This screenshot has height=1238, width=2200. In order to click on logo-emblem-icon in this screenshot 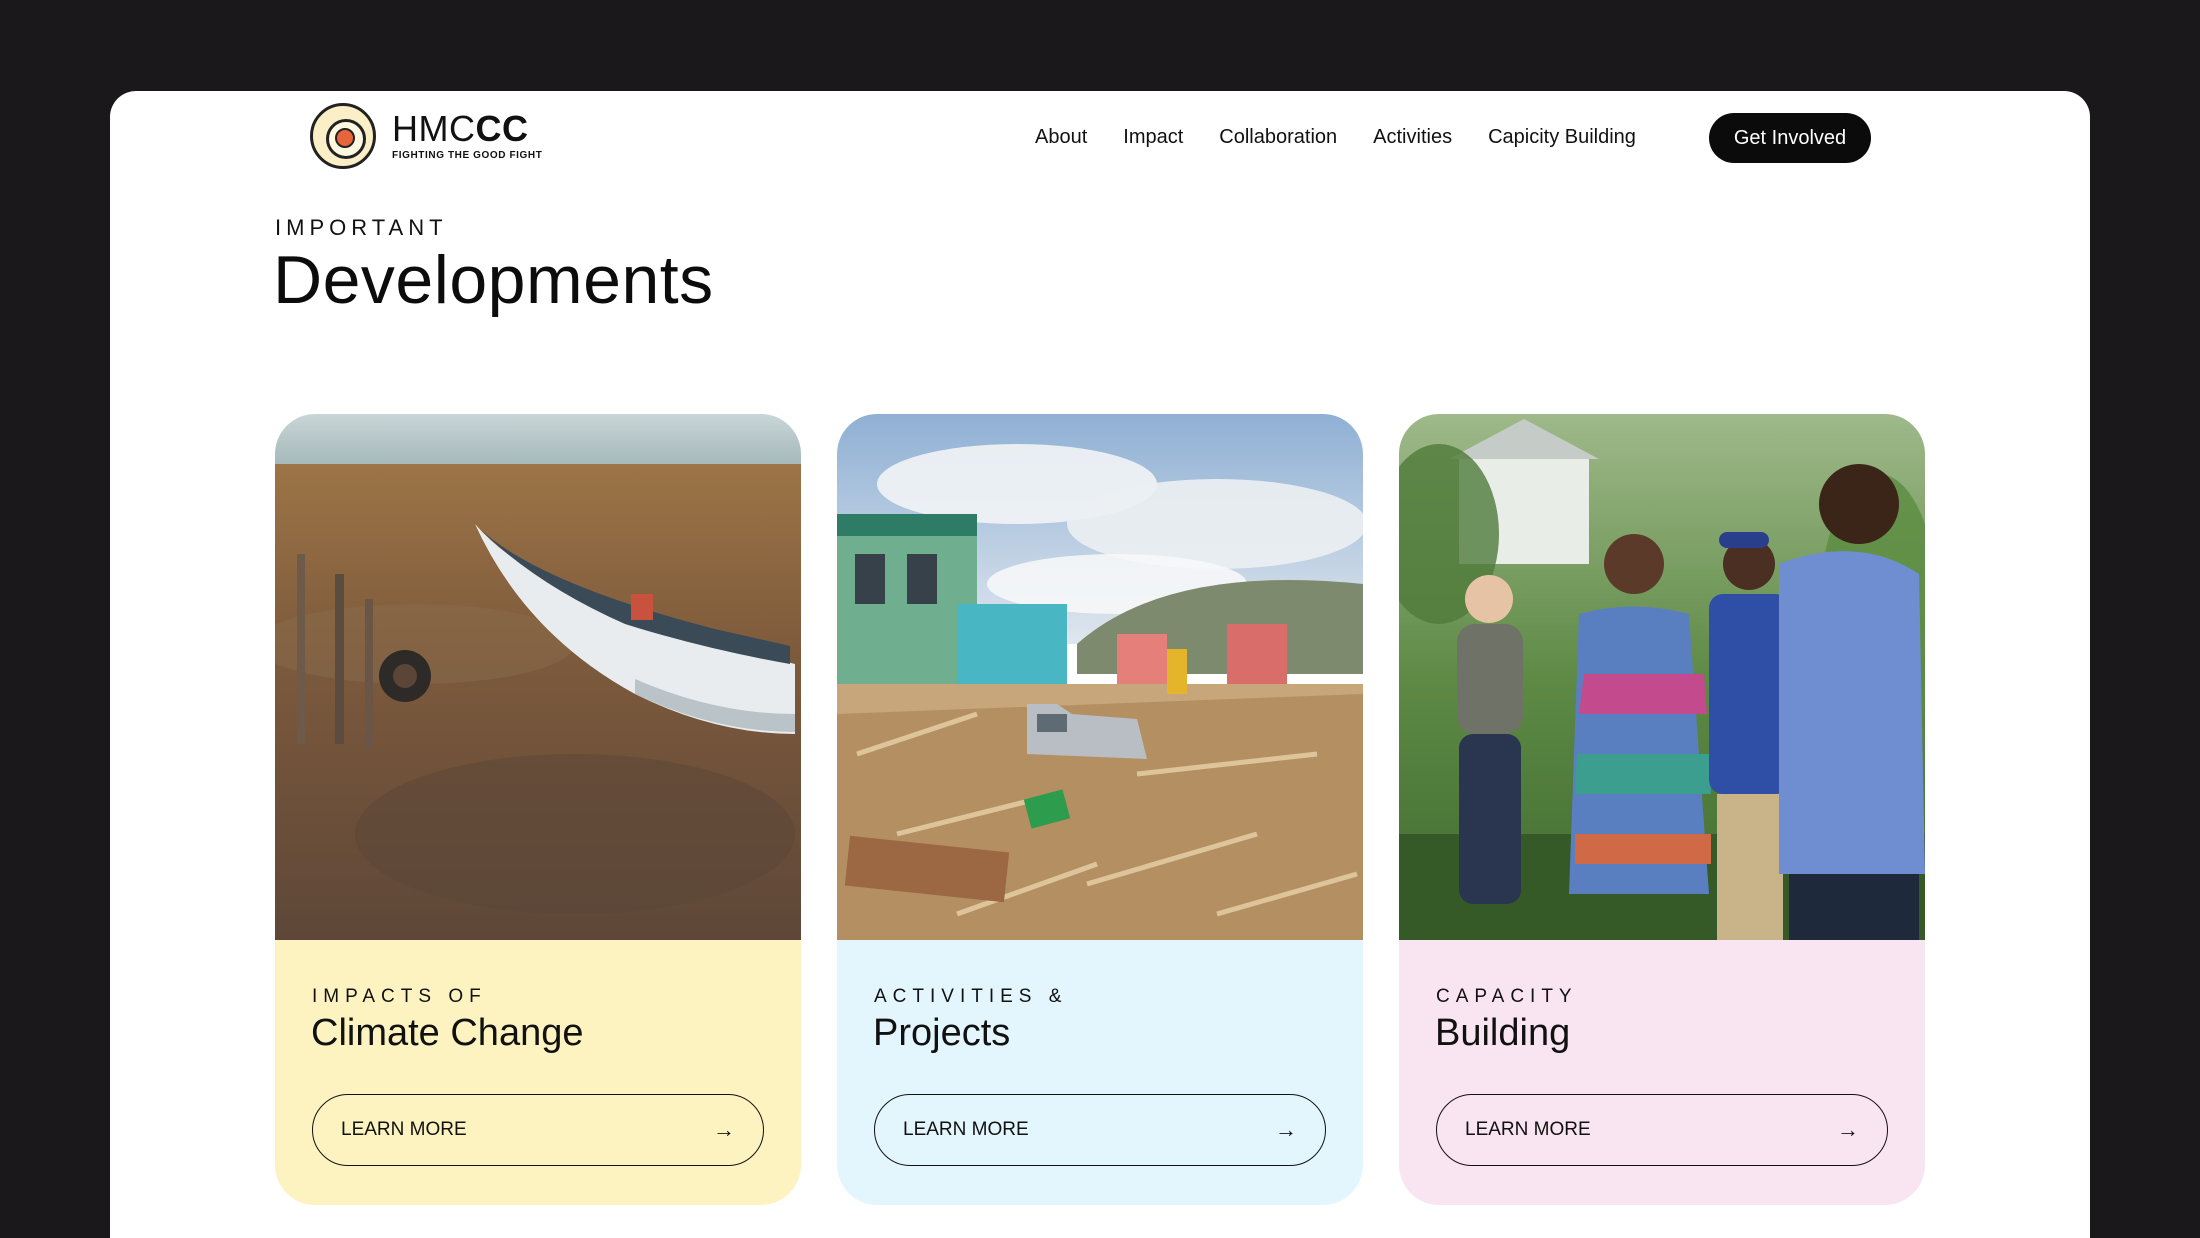, I will do `click(343, 136)`.